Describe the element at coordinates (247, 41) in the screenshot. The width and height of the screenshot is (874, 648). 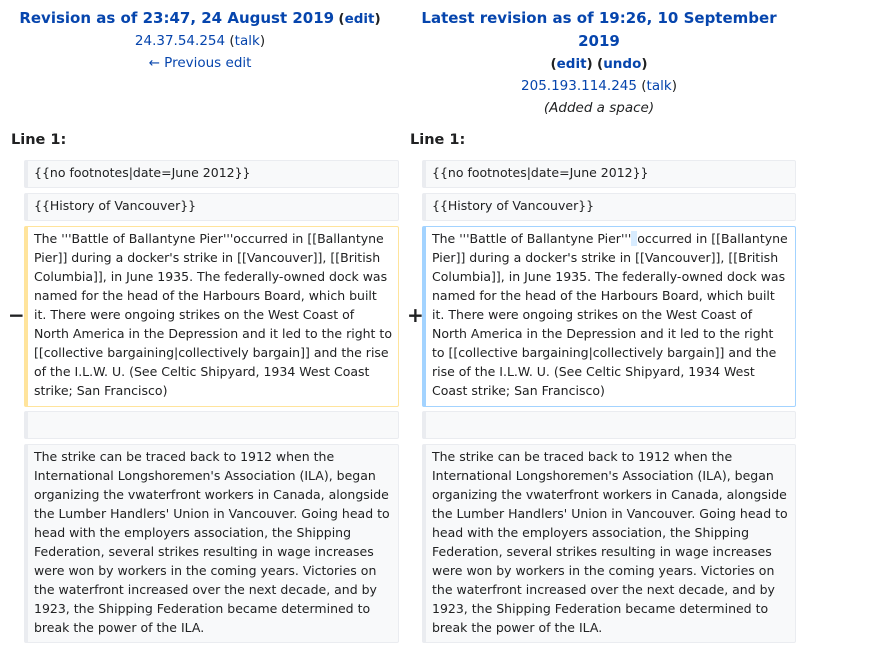
I see `left-talk-link: talk` at that location.